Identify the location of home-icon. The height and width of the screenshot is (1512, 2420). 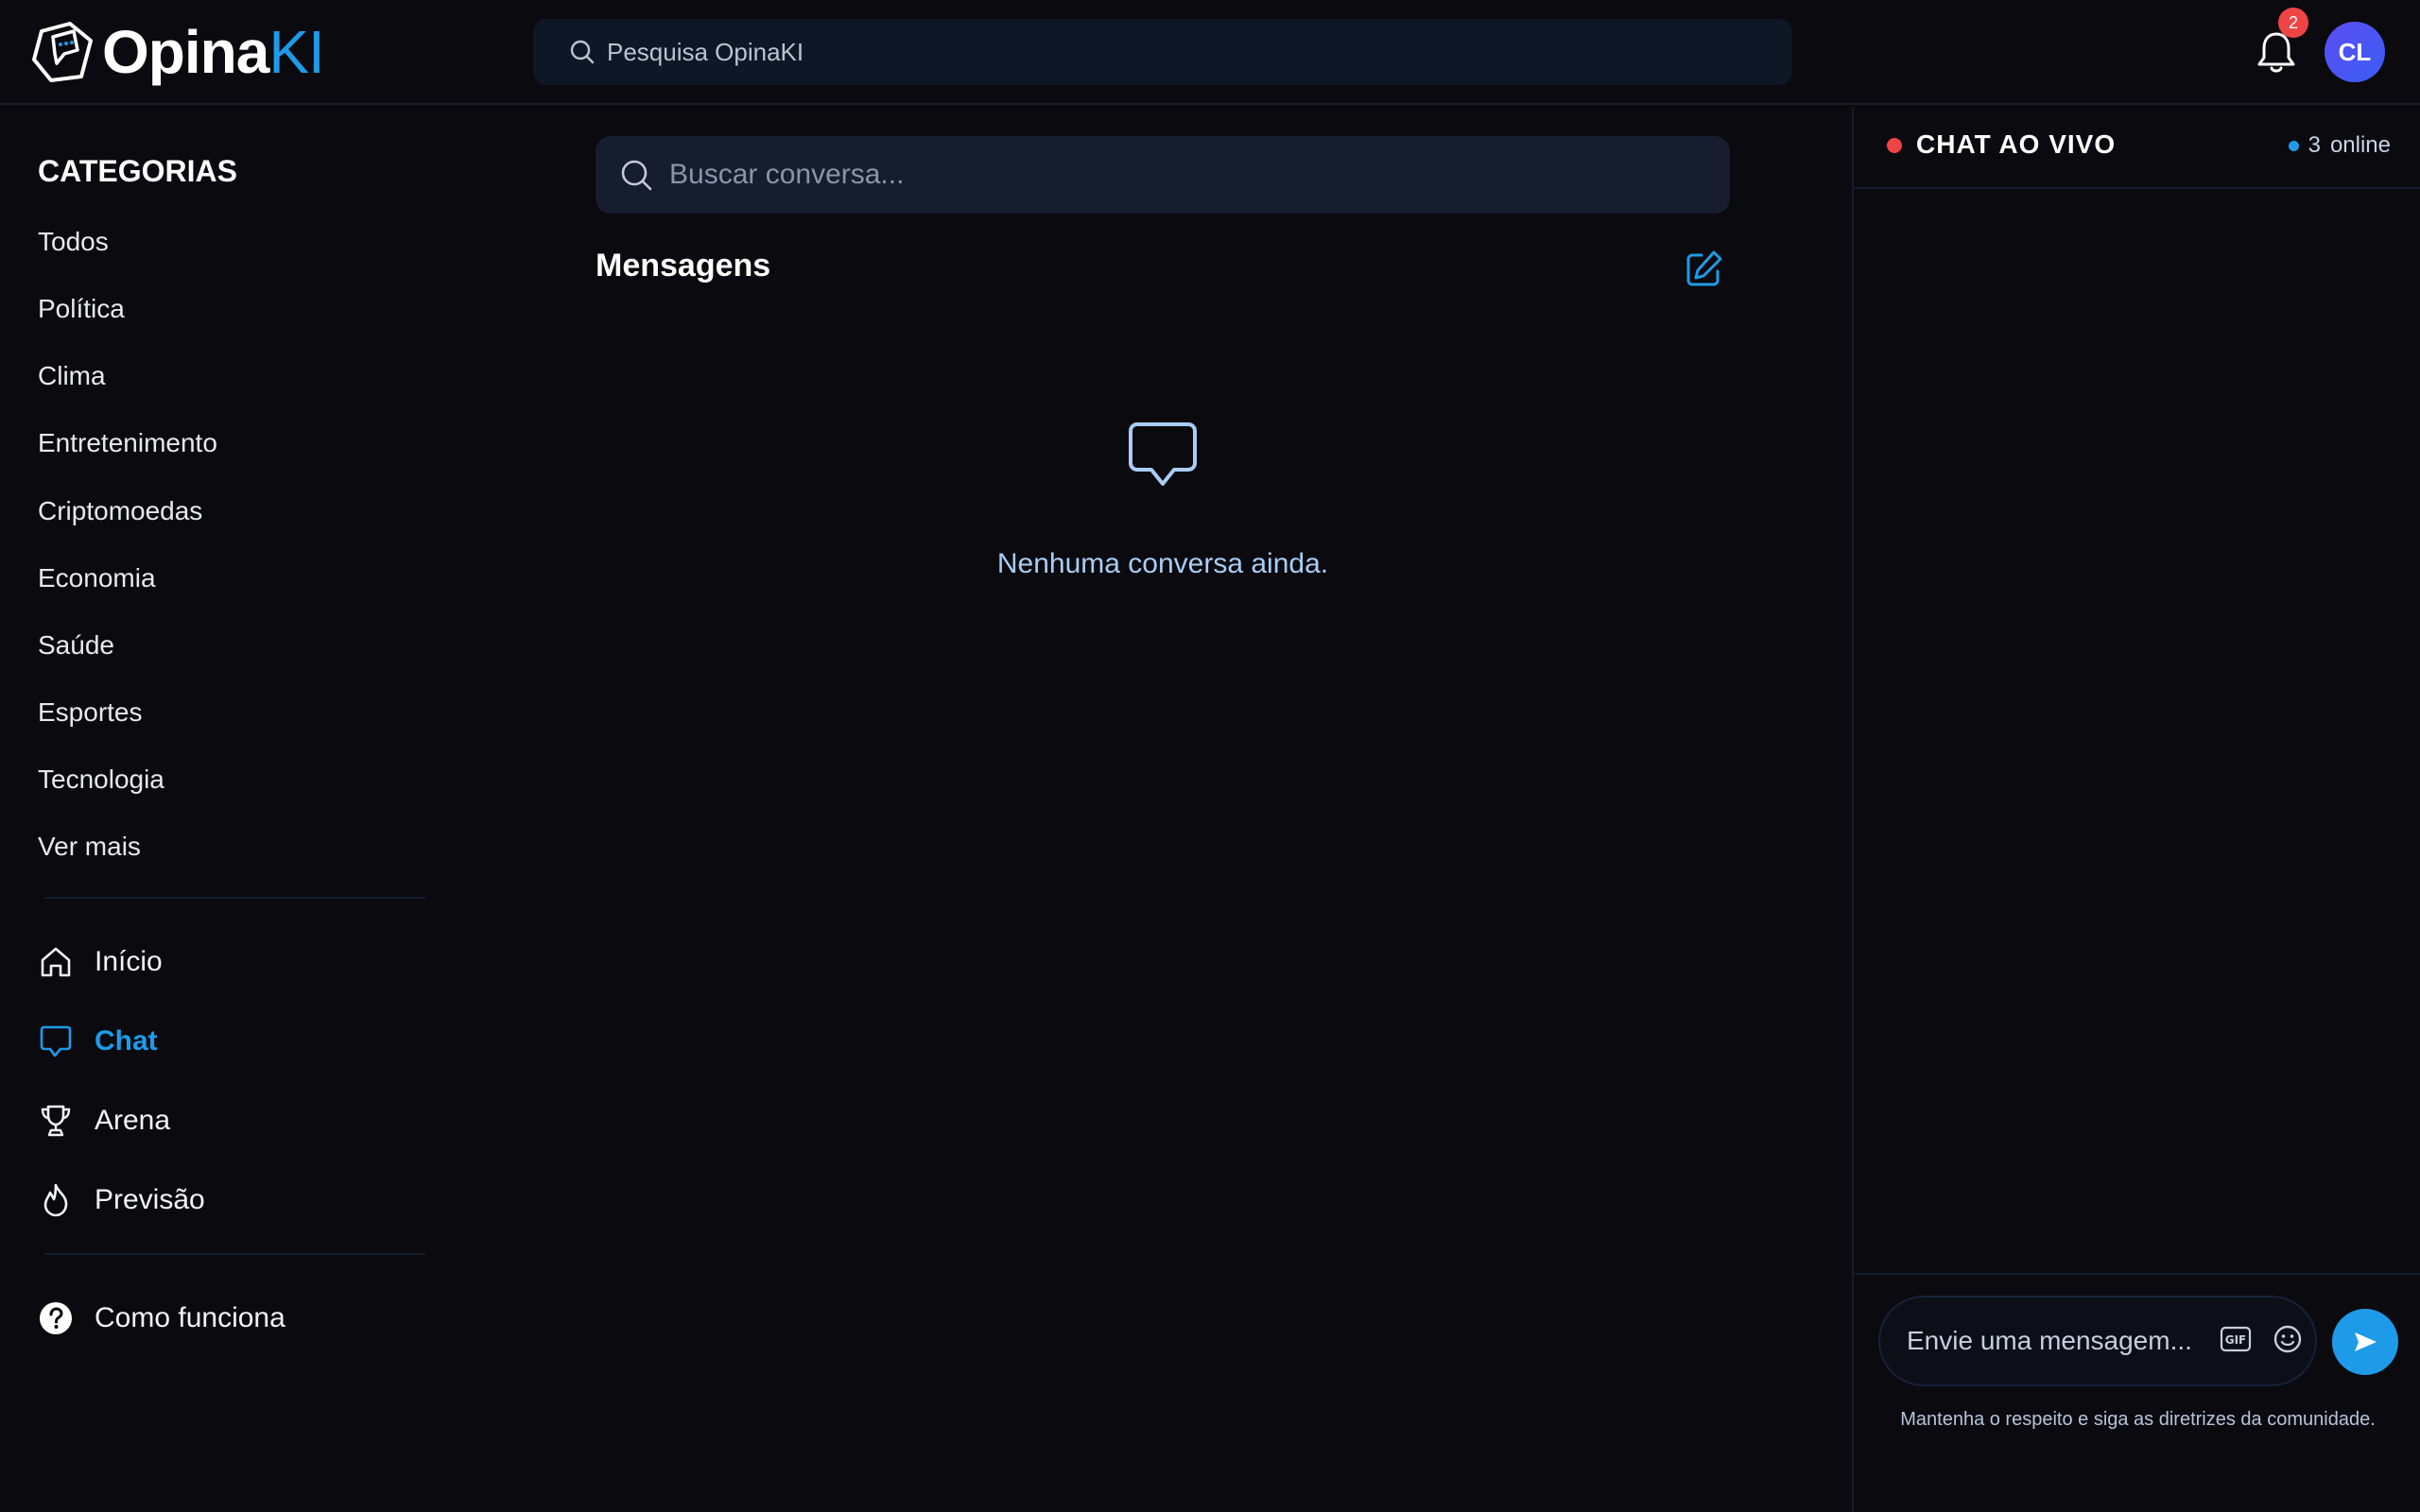
(56, 962).